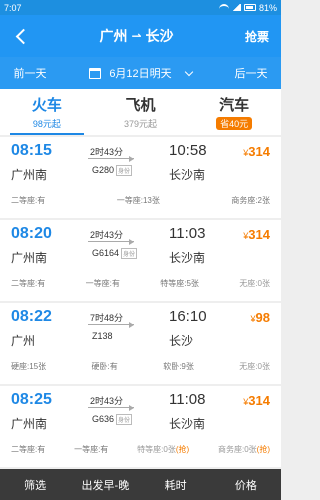 This screenshot has height=500, width=320. I want to click on arrival-time: 11:08, so click(187, 399).